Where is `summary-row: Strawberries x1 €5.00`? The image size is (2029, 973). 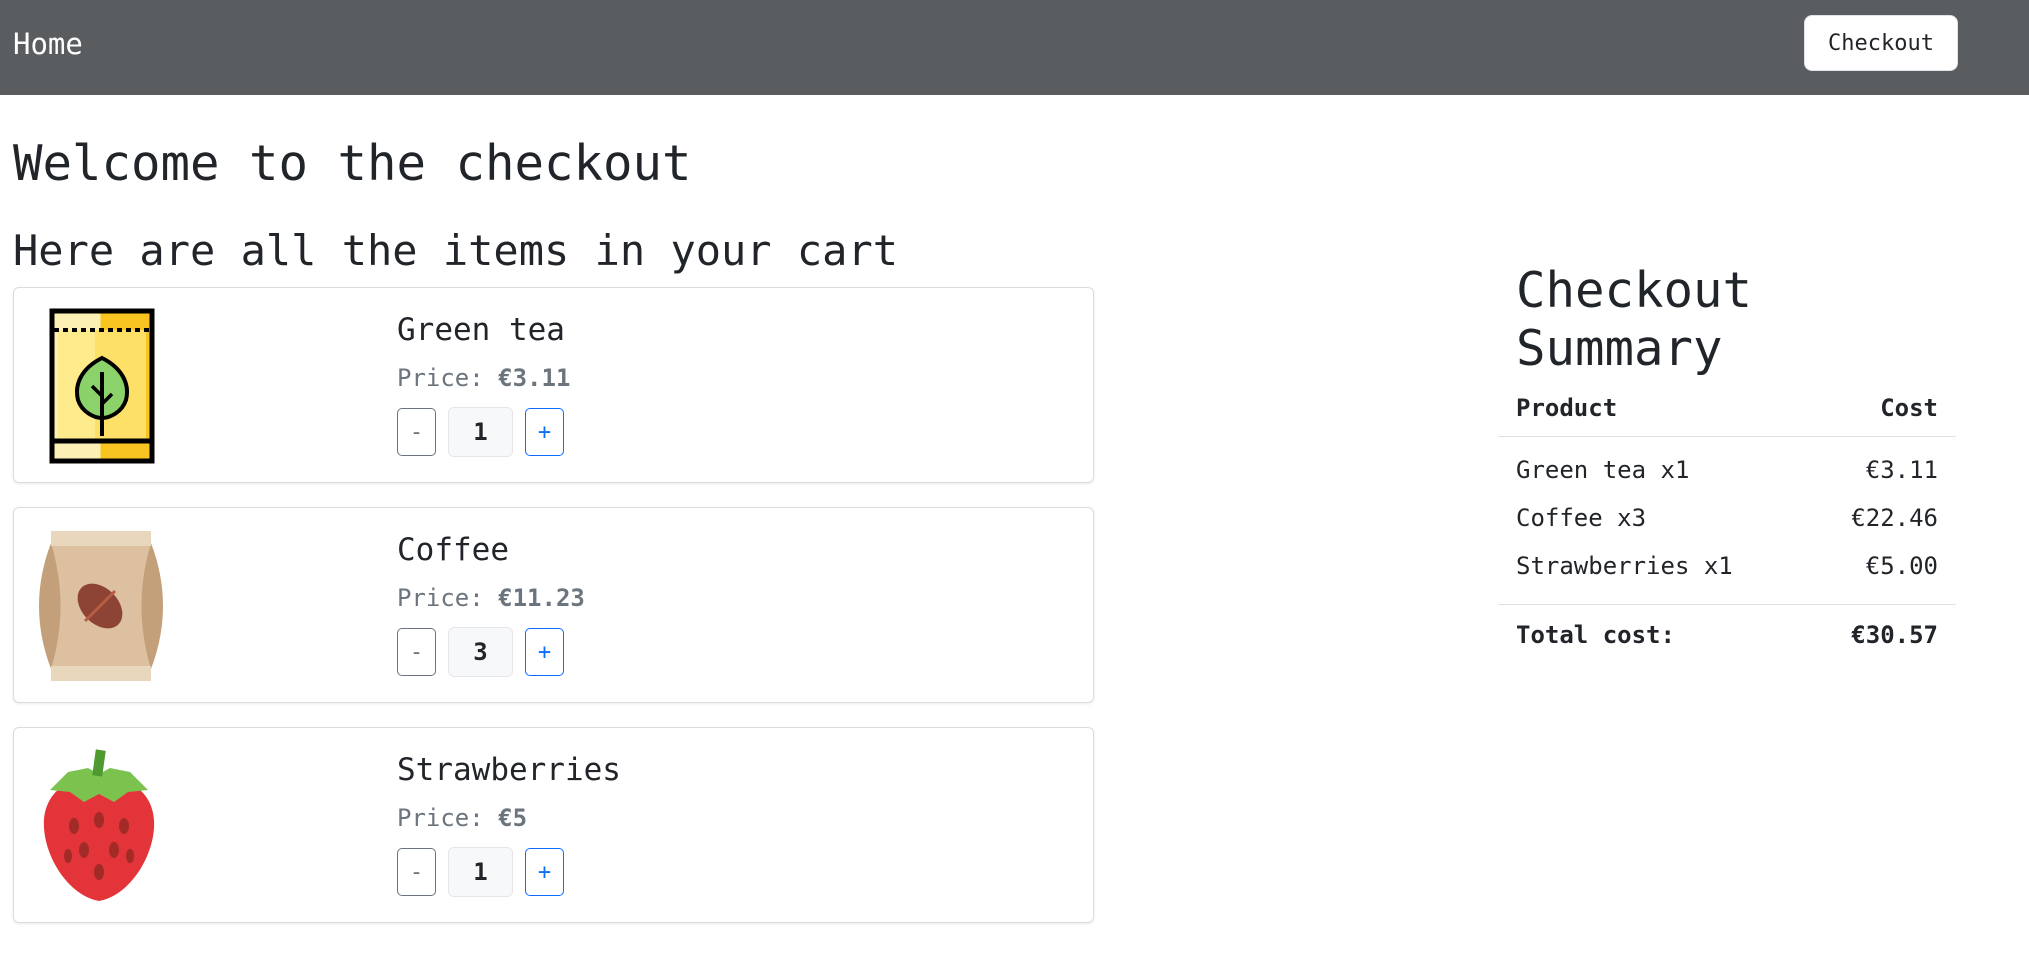 summary-row: Strawberries x1 €5.00 is located at coordinates (1727, 573).